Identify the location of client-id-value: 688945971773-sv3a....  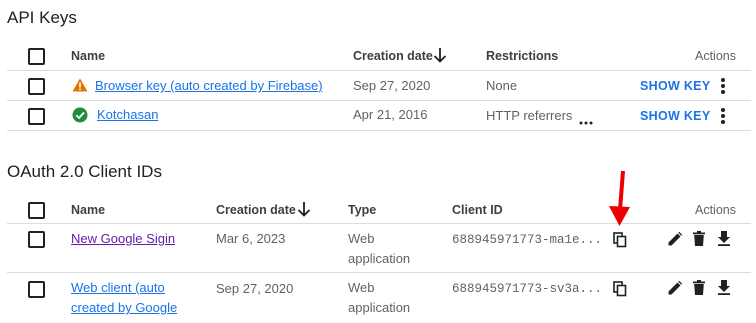
(527, 289).